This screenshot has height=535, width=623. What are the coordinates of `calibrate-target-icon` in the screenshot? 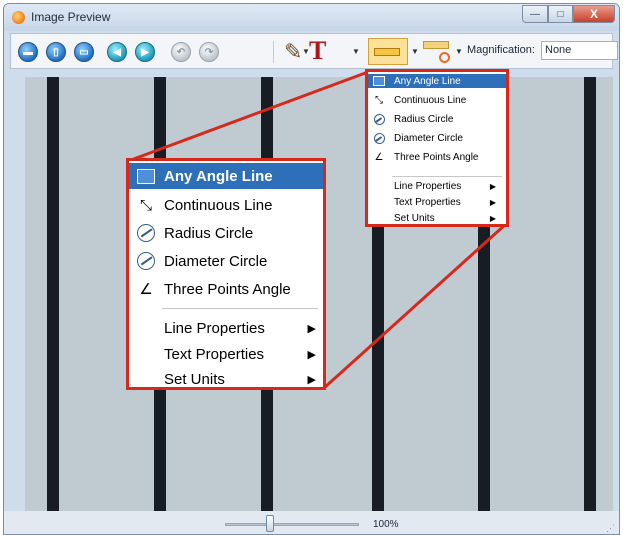 It's located at (444, 57).